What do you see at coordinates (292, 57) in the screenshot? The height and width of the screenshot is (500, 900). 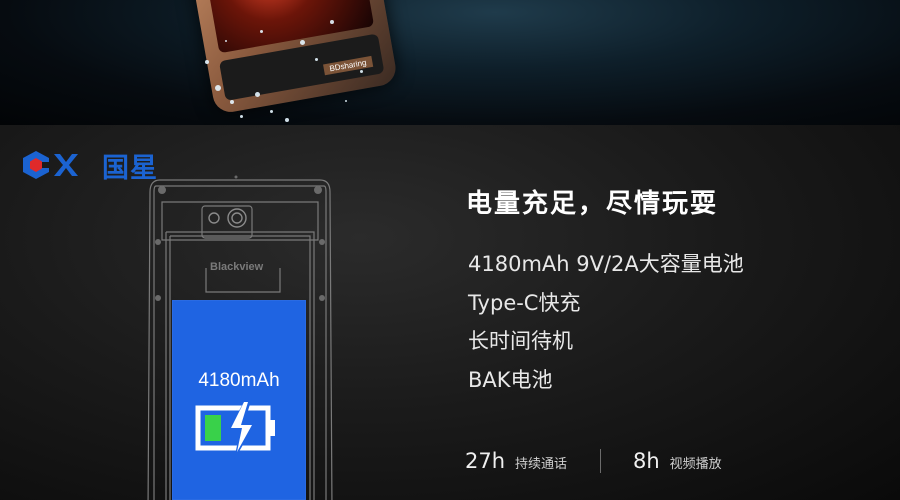 I see `hero-phone-image: BDsharing` at bounding box center [292, 57].